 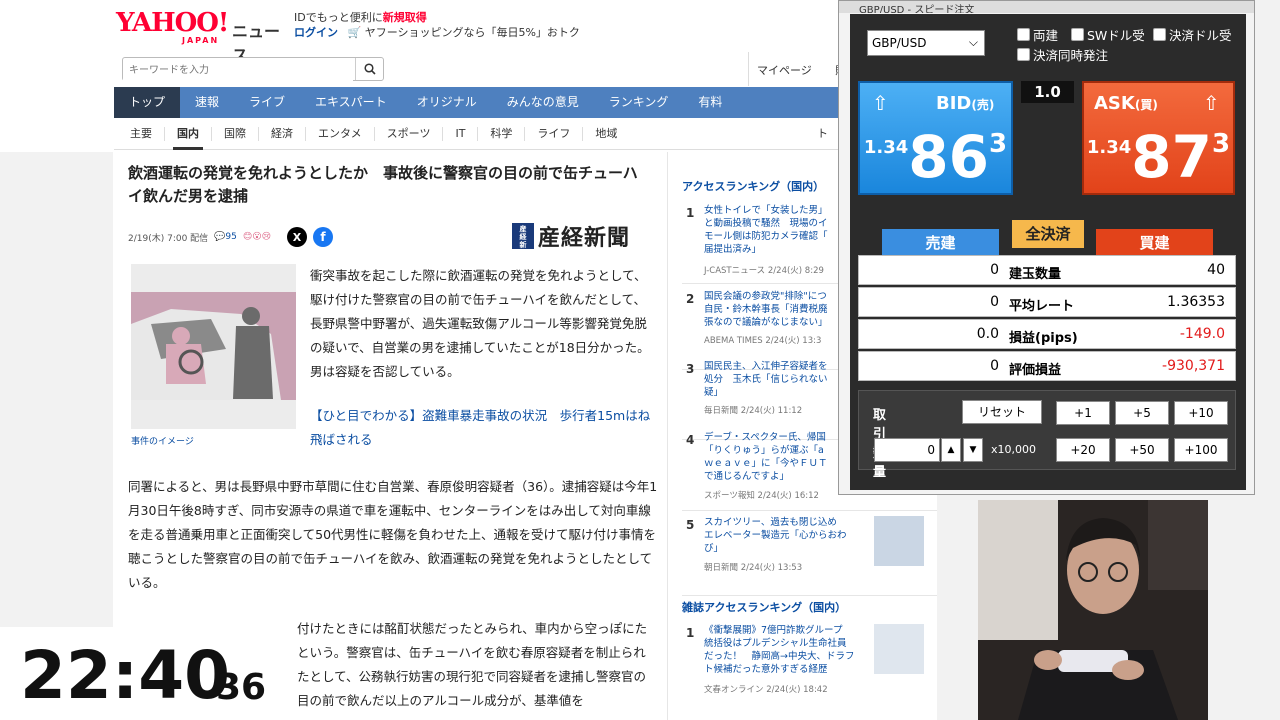 I want to click on option-settle-usd: 決済ドル受, so click(x=1192, y=34).